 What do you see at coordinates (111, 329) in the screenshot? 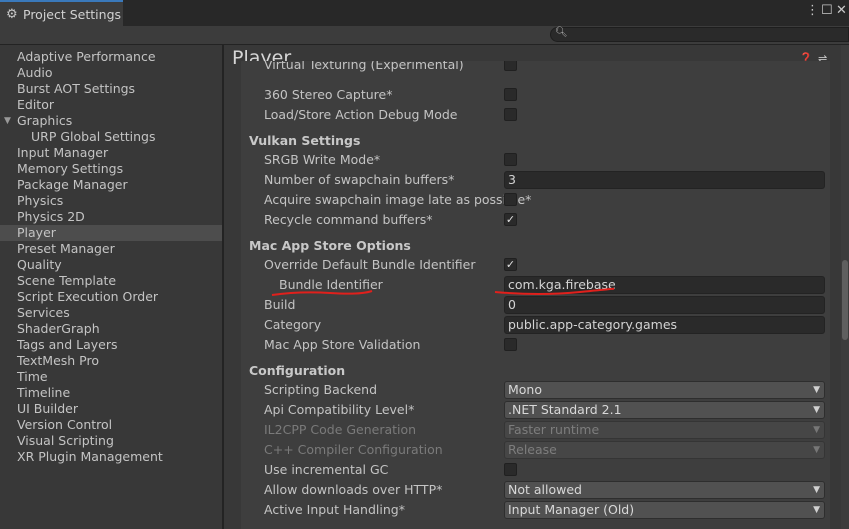
I see `sidebar-item: ShaderGraph` at bounding box center [111, 329].